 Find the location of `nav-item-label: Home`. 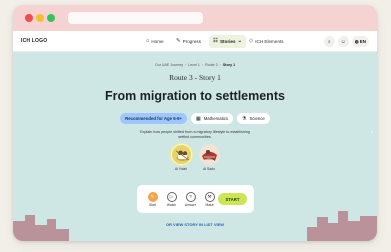

nav-item-label: Home is located at coordinates (157, 41).